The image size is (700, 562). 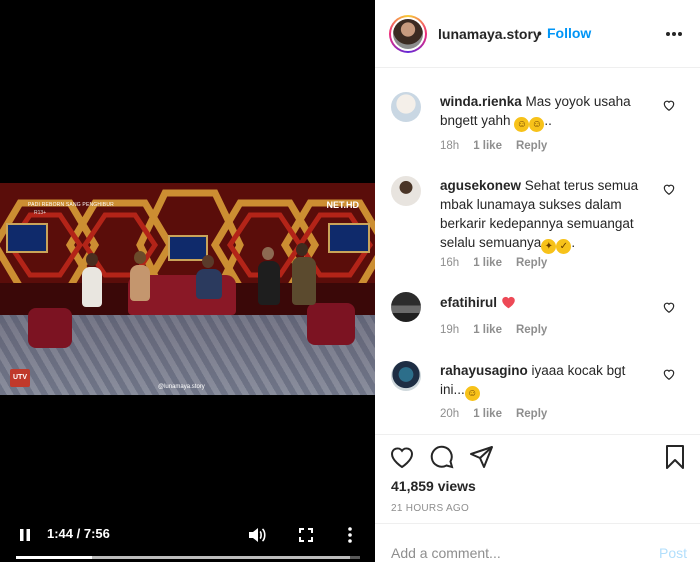 I want to click on bookmark-icon, so click(x=675, y=457).